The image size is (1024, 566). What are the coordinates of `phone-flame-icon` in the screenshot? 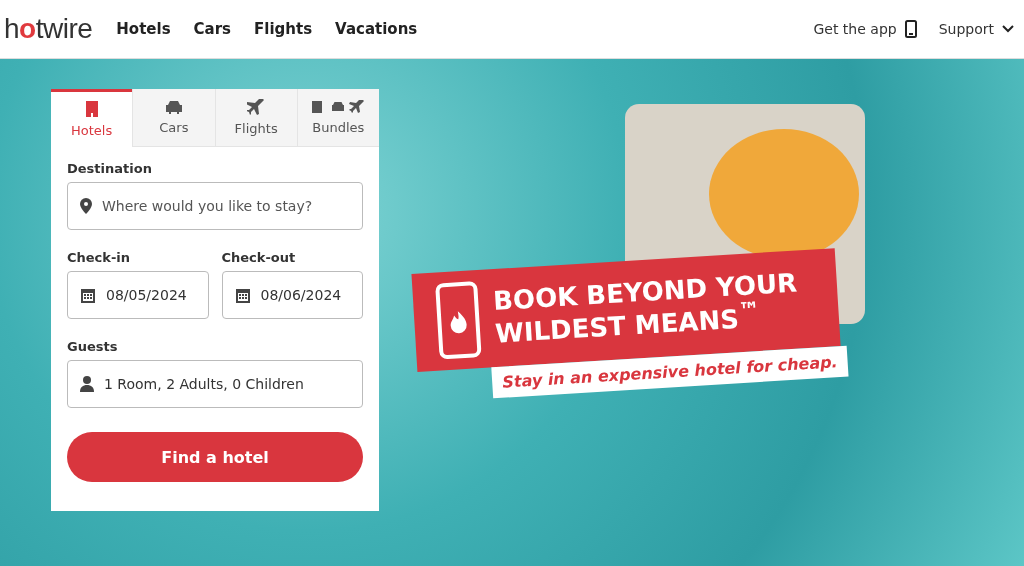 It's located at (458, 320).